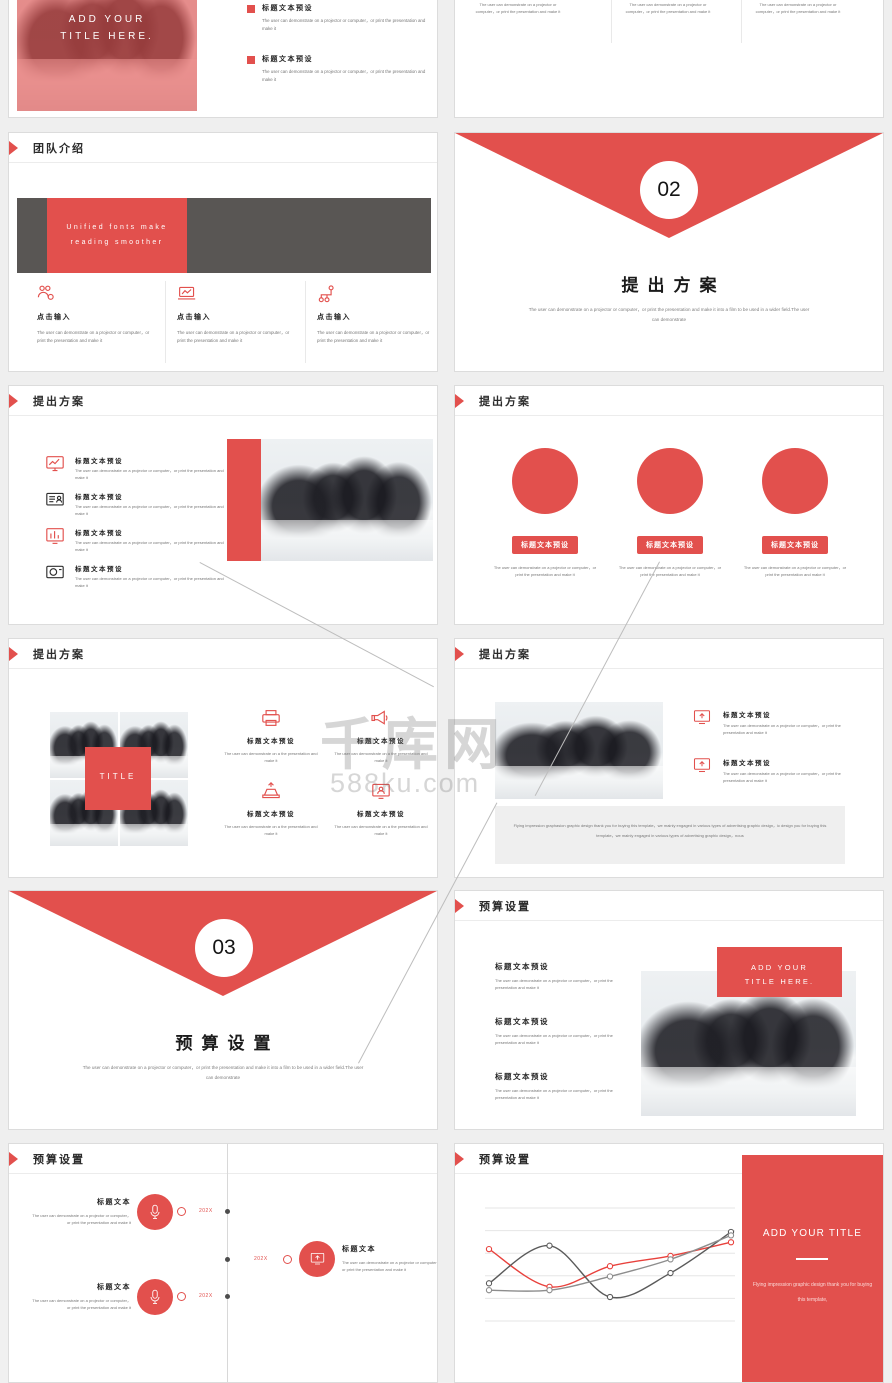  What do you see at coordinates (181, 1211) in the screenshot?
I see `clock-icon` at bounding box center [181, 1211].